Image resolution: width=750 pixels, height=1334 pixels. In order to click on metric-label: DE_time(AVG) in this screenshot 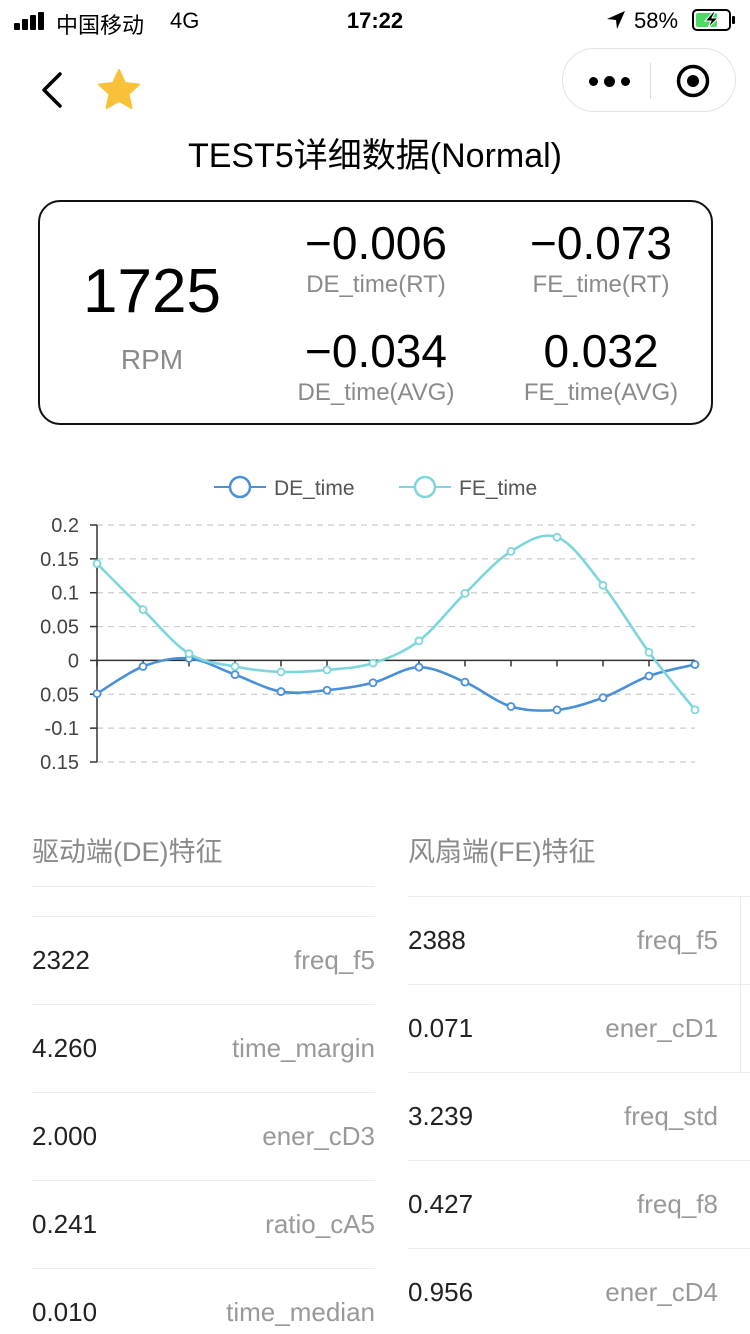, I will do `click(376, 392)`.